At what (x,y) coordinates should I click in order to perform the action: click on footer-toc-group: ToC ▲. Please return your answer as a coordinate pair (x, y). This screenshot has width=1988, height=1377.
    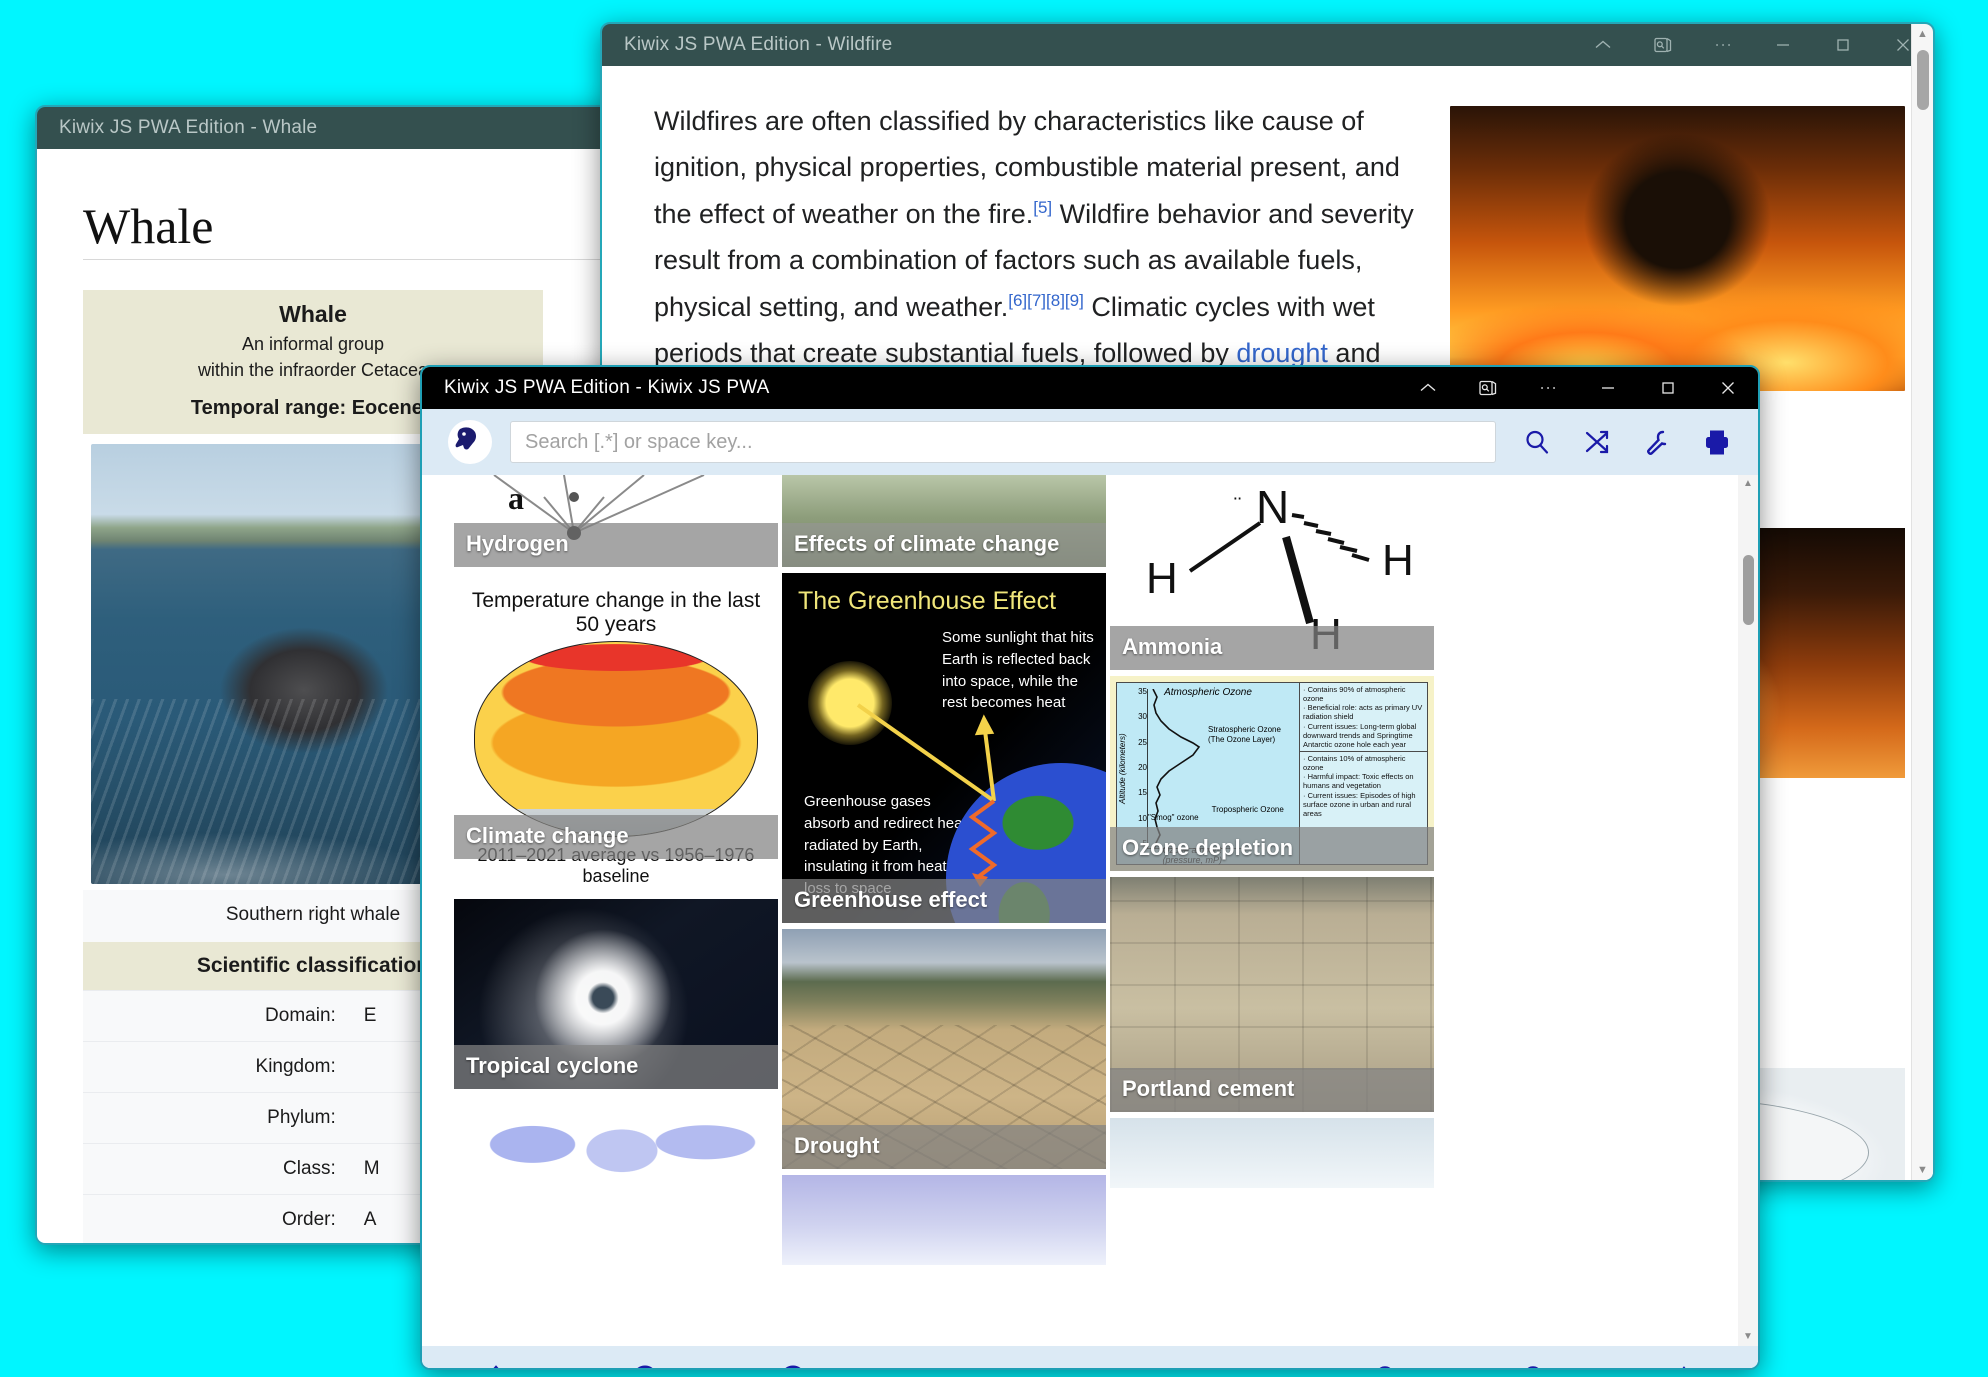
    Looking at the image, I should click on (1089, 1367).